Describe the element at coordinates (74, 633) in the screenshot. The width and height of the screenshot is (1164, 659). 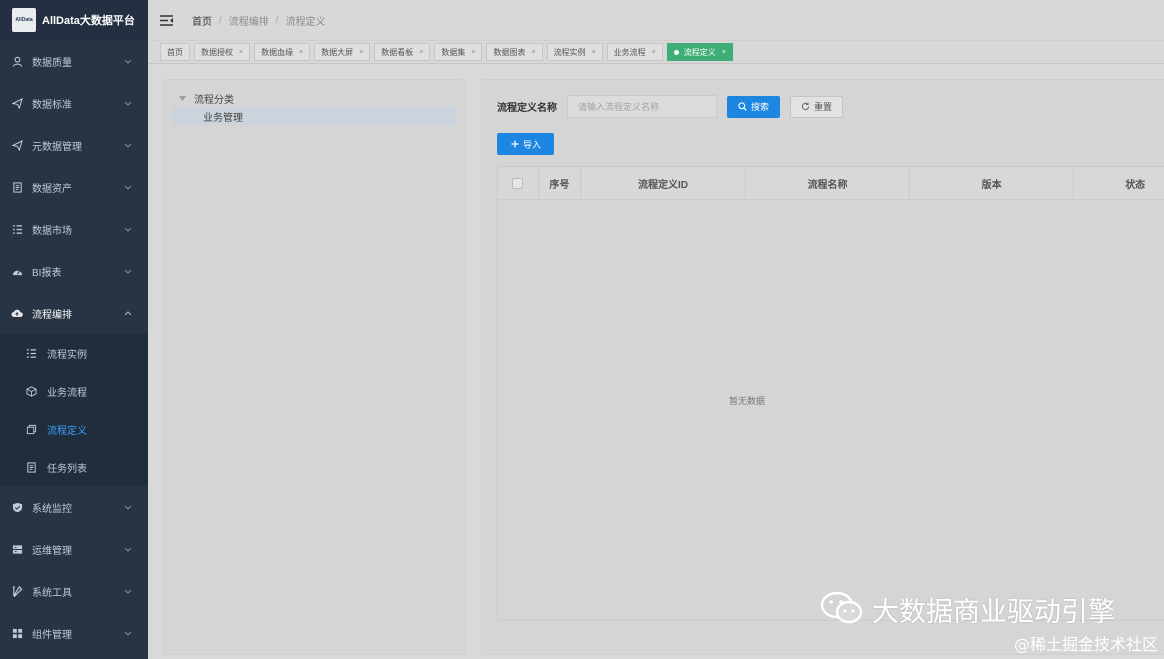
I see `sidebar-item-component-management: 组件管理` at that location.